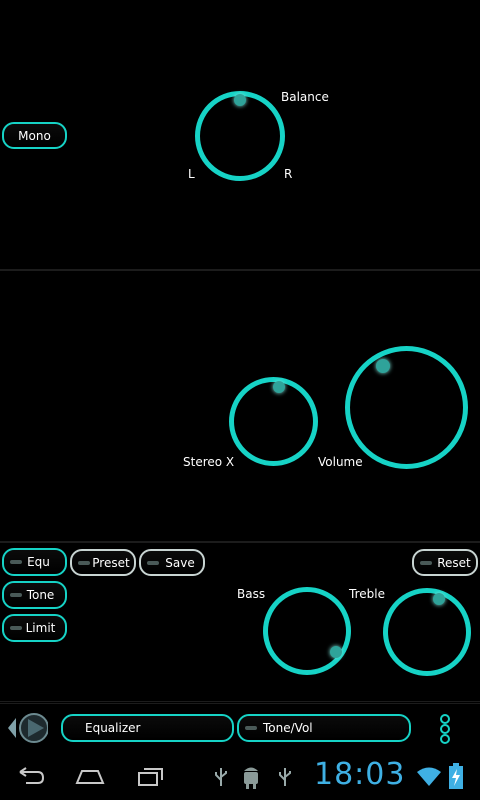 The width and height of the screenshot is (480, 800). I want to click on limit-label: Limit, so click(40, 628).